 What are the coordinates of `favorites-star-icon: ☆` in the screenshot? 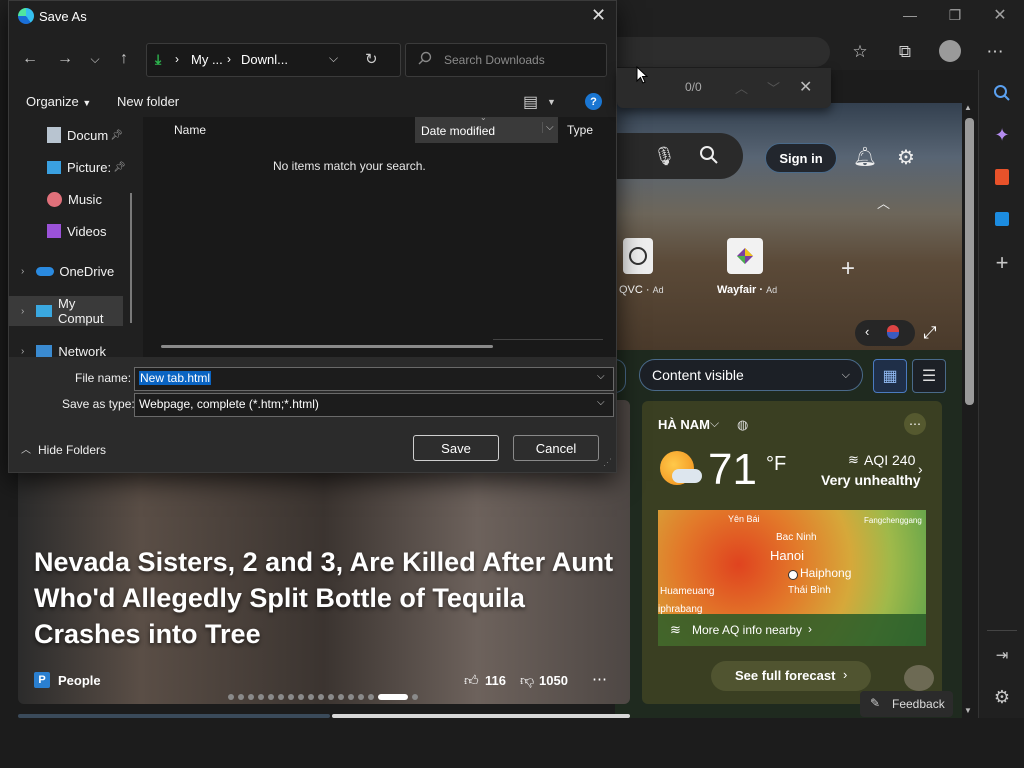 It's located at (860, 52).